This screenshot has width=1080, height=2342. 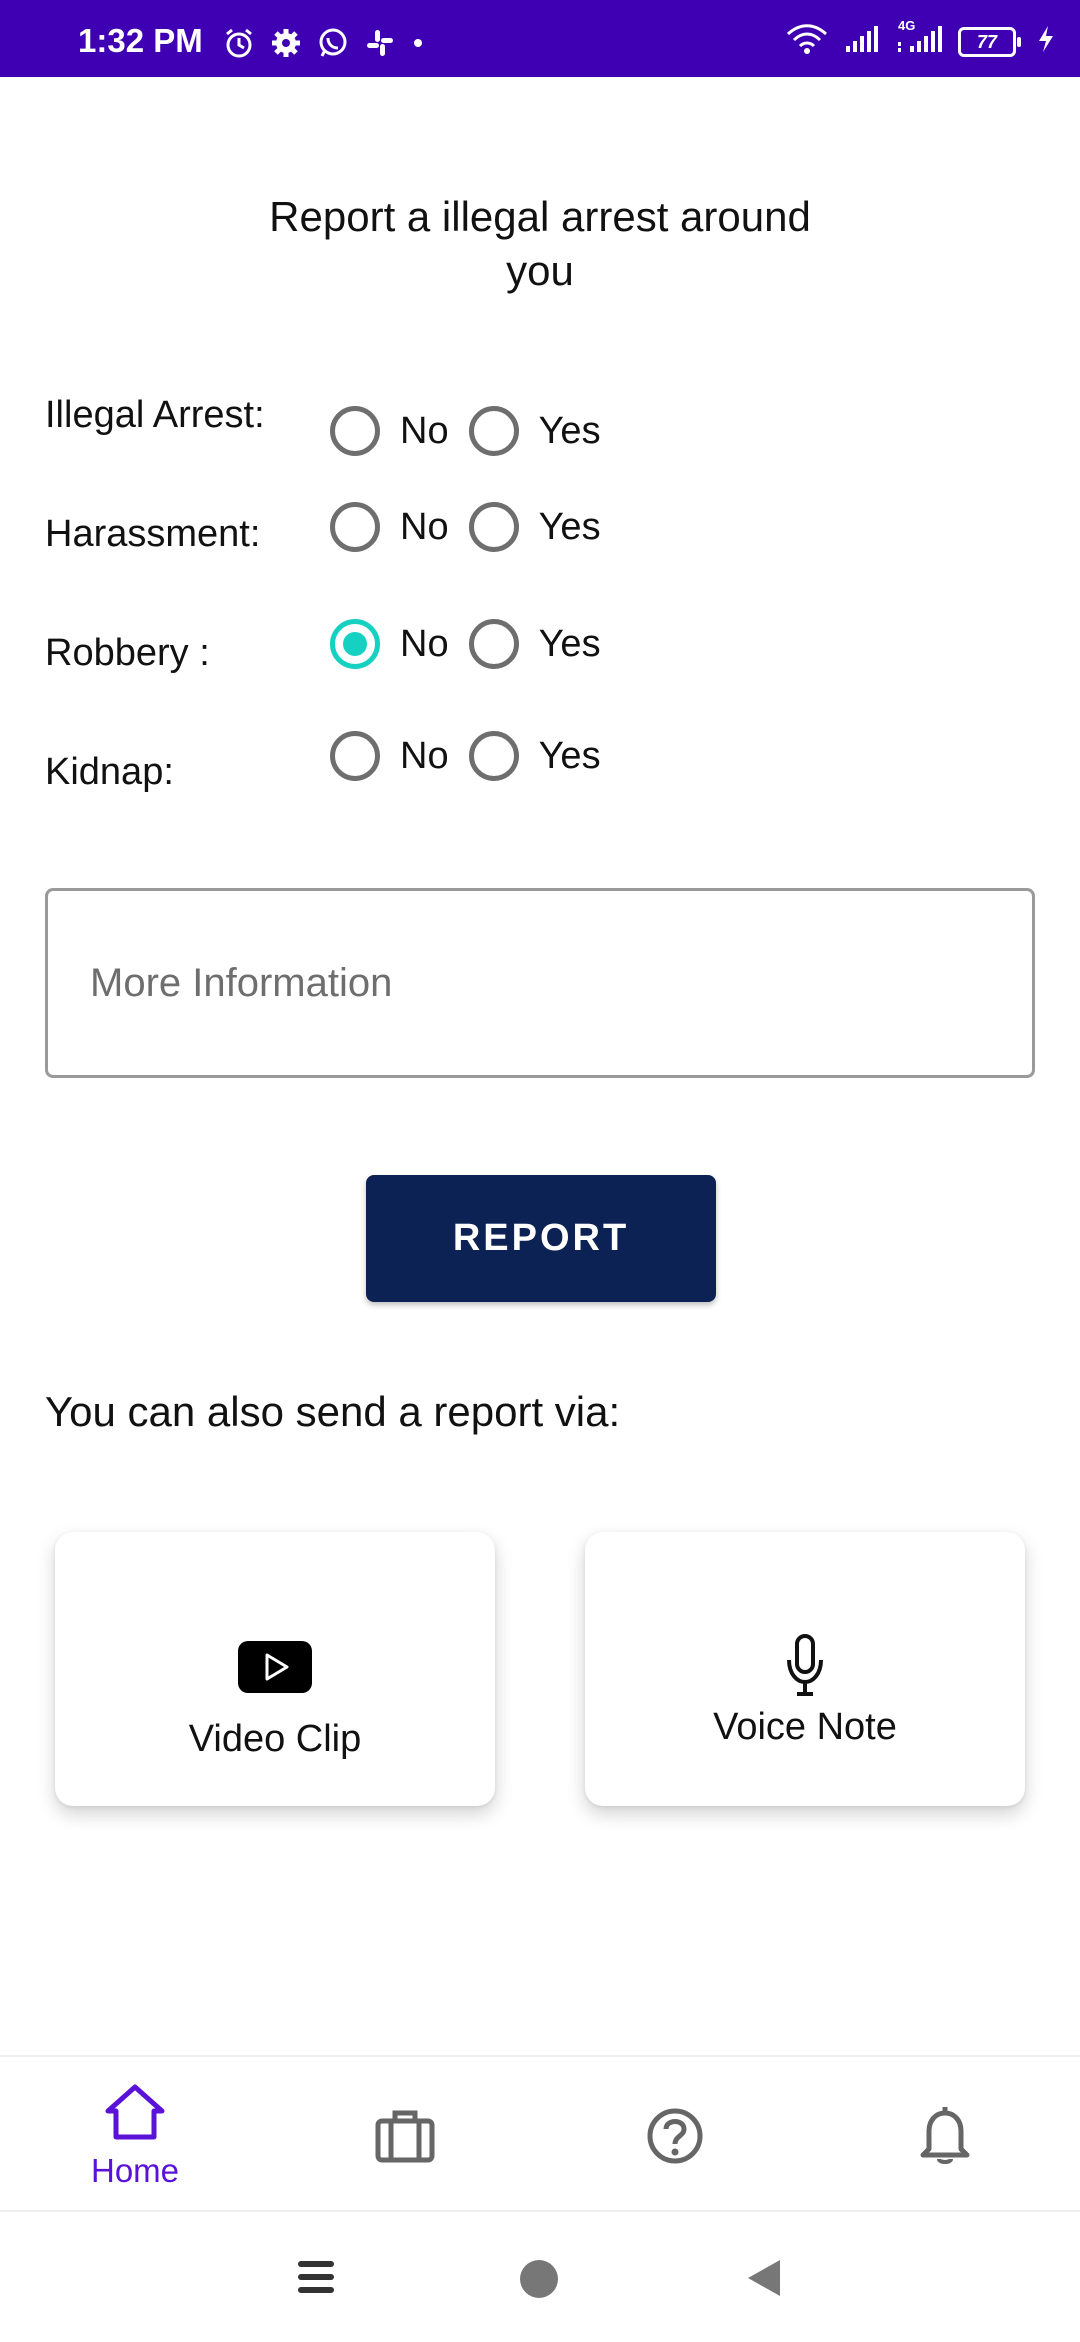 I want to click on page-title-line-2: you, so click(x=540, y=270).